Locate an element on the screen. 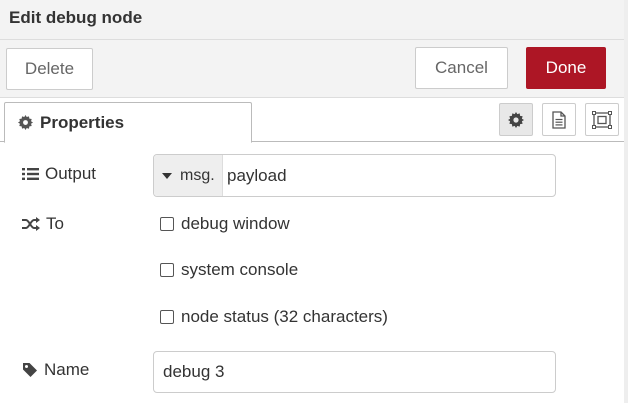  name-label: Name is located at coordinates (55, 370).